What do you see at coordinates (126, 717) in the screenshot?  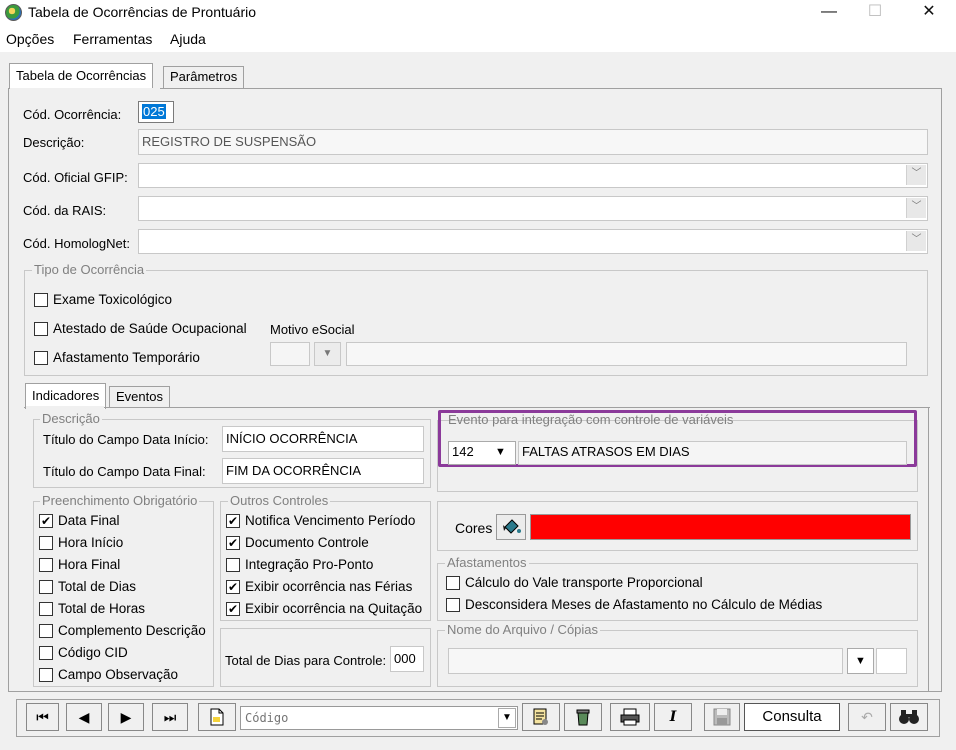 I see `next-record-icon: ▶` at bounding box center [126, 717].